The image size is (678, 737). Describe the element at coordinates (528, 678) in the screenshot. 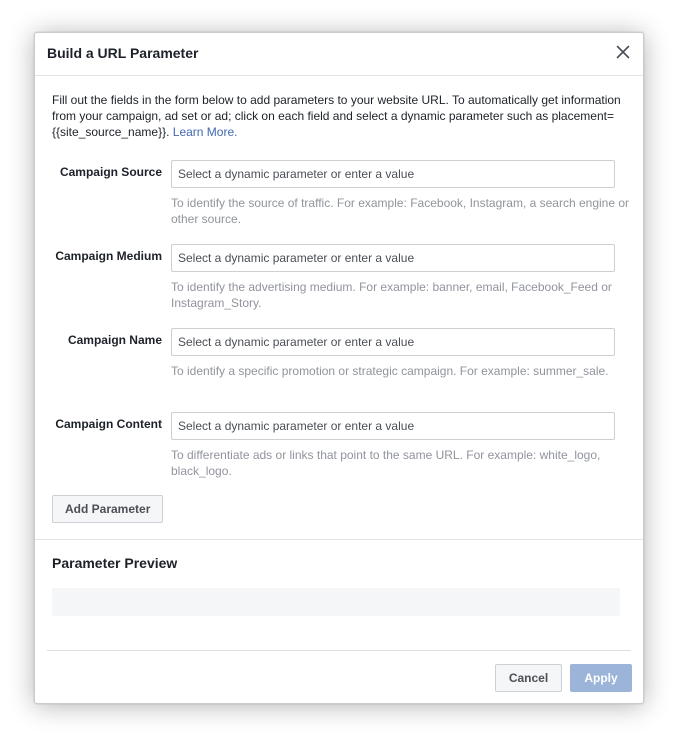

I see `cancel-button: Cancel` at that location.